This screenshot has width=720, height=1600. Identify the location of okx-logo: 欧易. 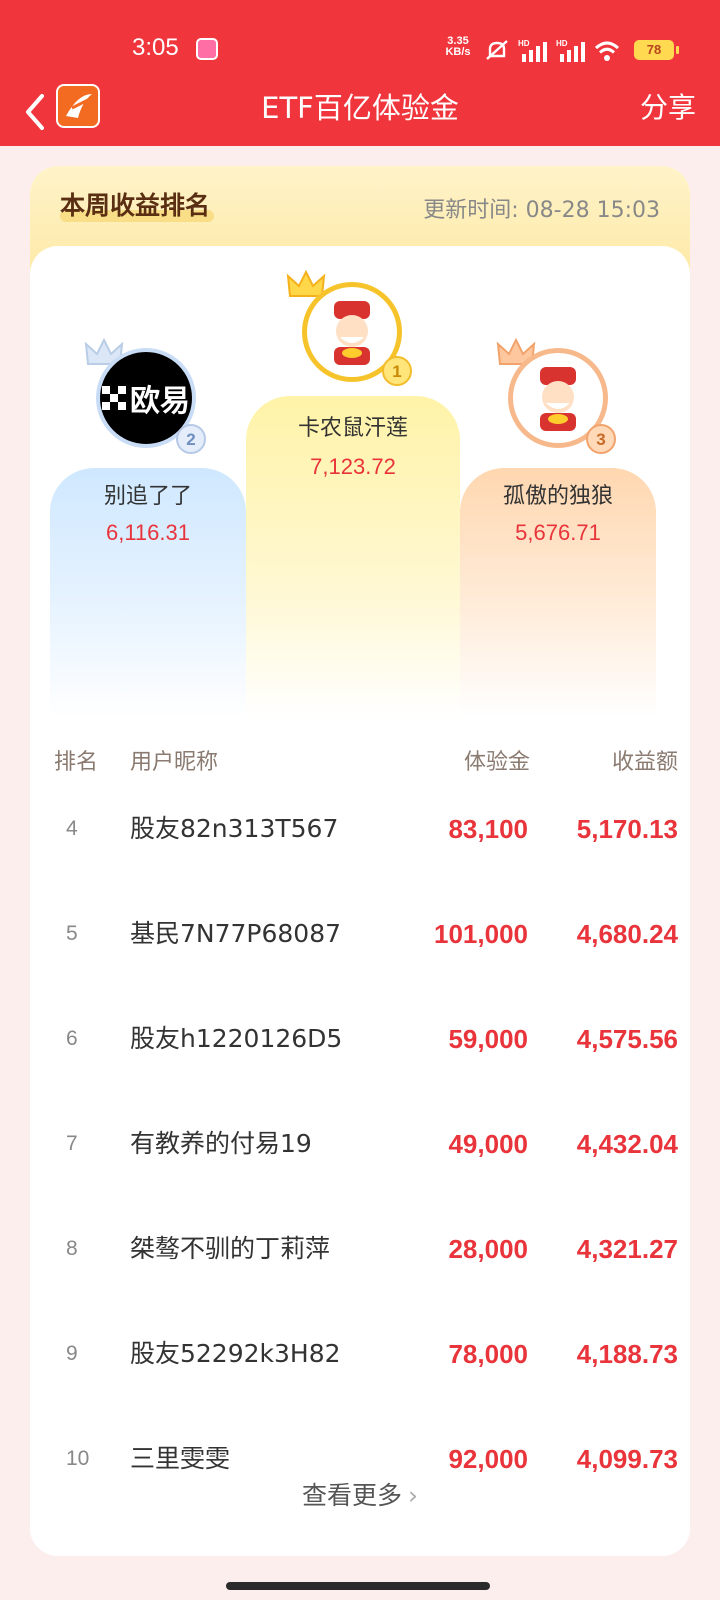
(146, 398).